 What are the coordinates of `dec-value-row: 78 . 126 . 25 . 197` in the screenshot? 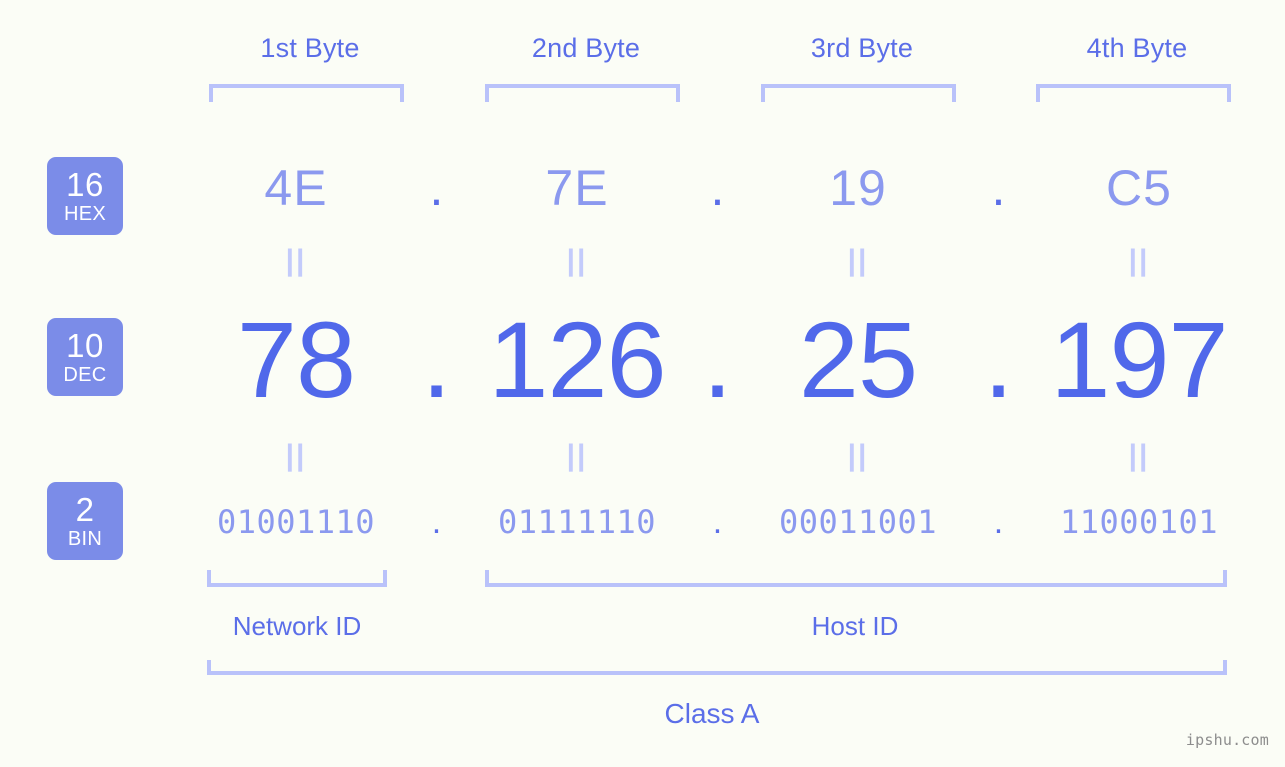 It's located at (717, 360).